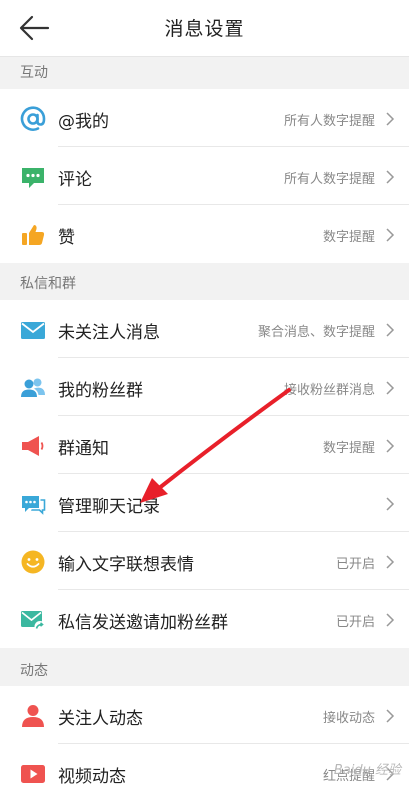 This screenshot has width=409, height=786. What do you see at coordinates (33, 330) in the screenshot?
I see `envelope-icon` at bounding box center [33, 330].